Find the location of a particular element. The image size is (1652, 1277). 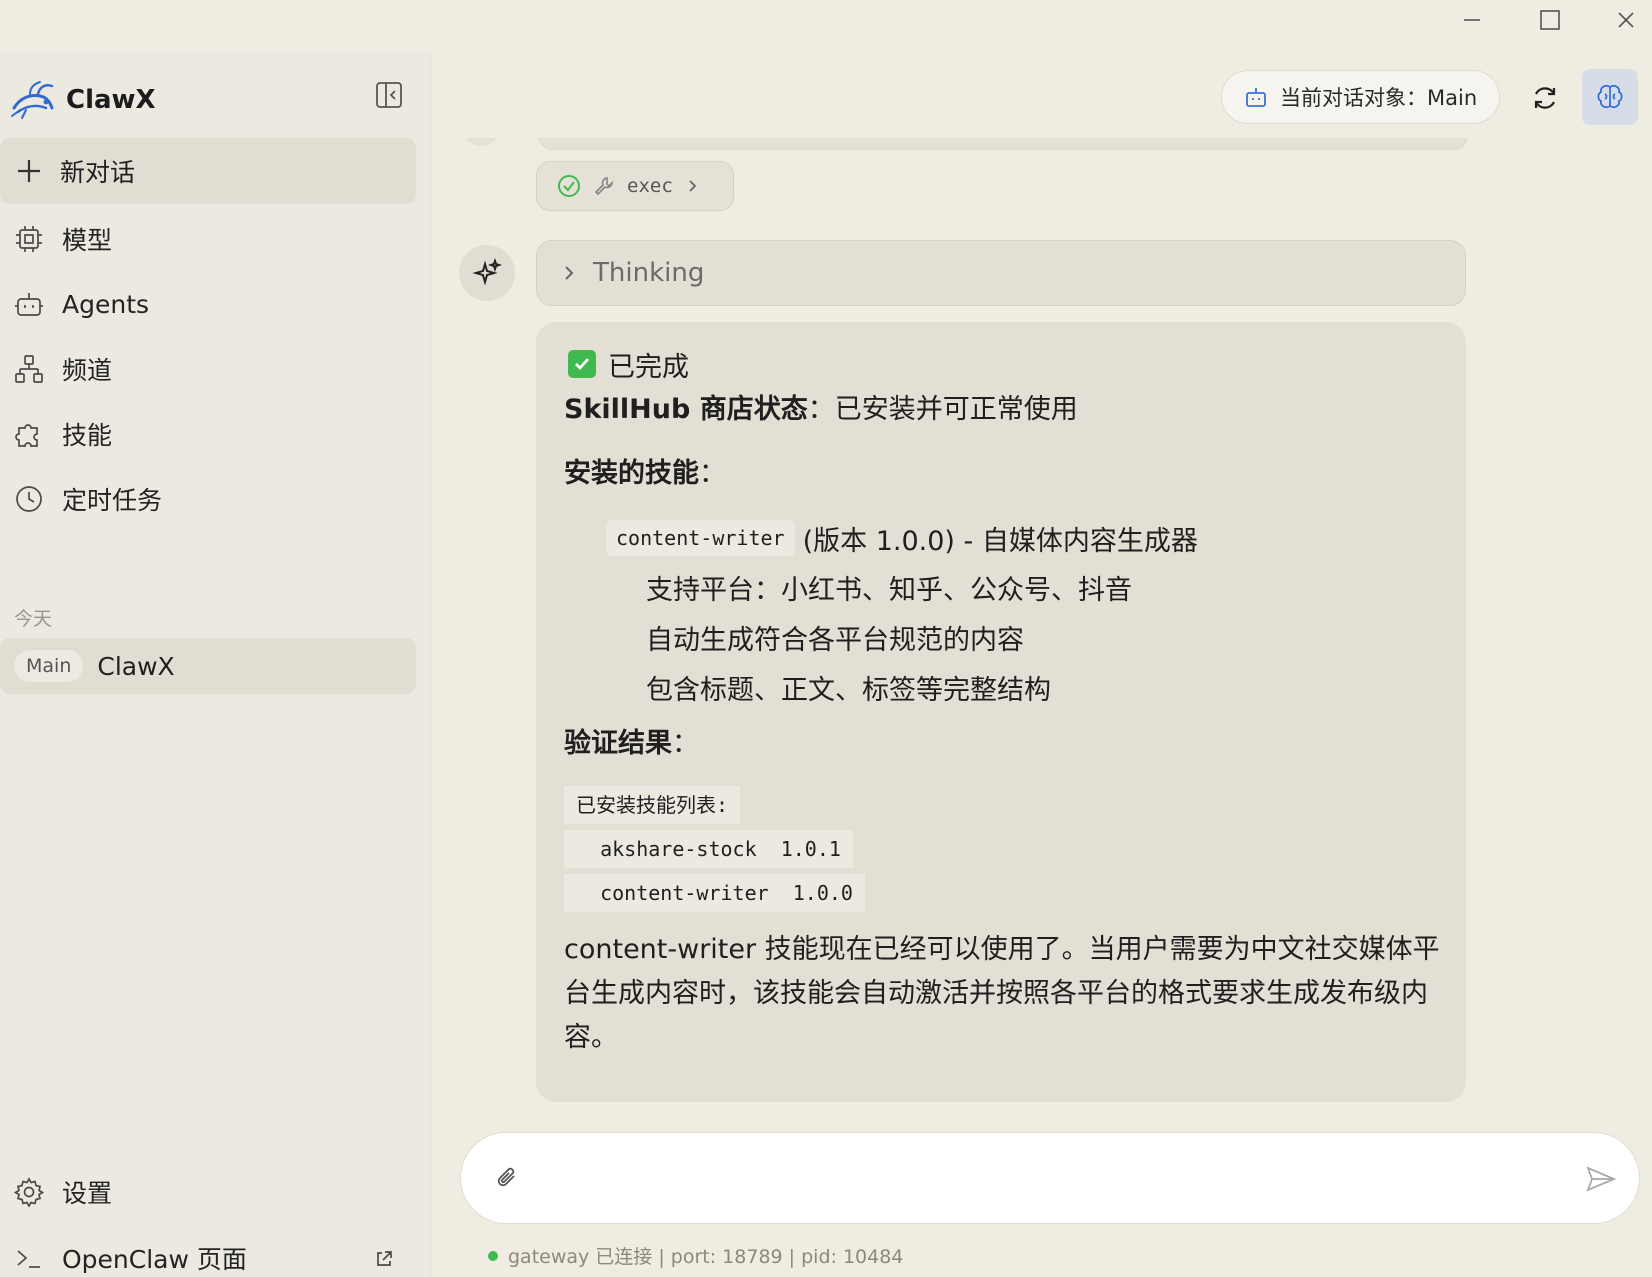

agent-selector: 当前对话对象：Main is located at coordinates (1361, 97).